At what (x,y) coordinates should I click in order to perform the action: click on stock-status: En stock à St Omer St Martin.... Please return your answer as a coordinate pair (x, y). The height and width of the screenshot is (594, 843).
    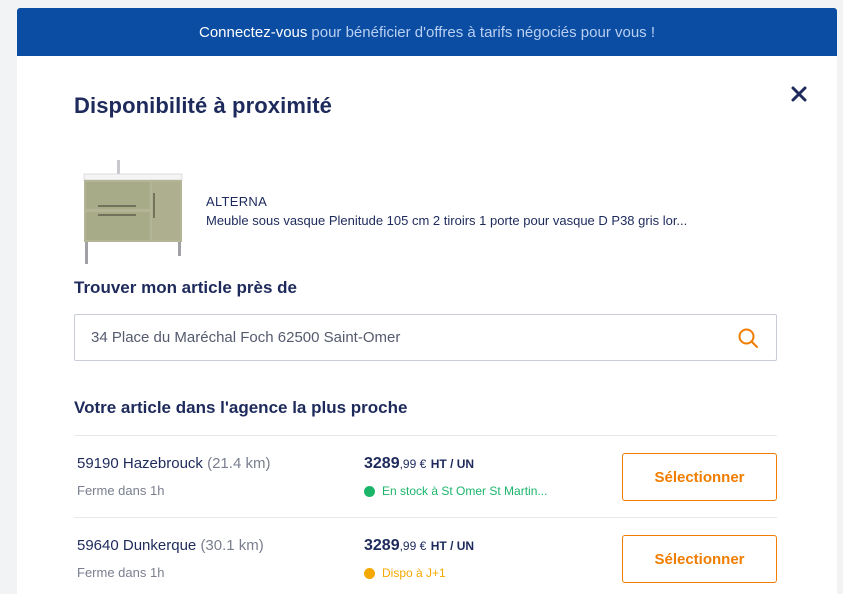
    Looking at the image, I should click on (455, 491).